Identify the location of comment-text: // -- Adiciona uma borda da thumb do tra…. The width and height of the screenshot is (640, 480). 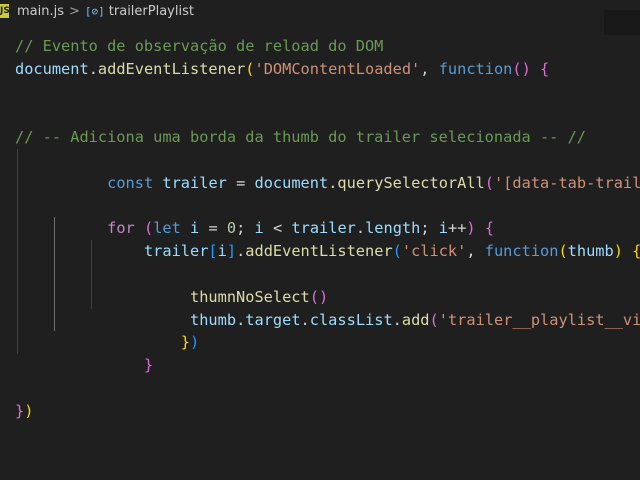
(300, 137).